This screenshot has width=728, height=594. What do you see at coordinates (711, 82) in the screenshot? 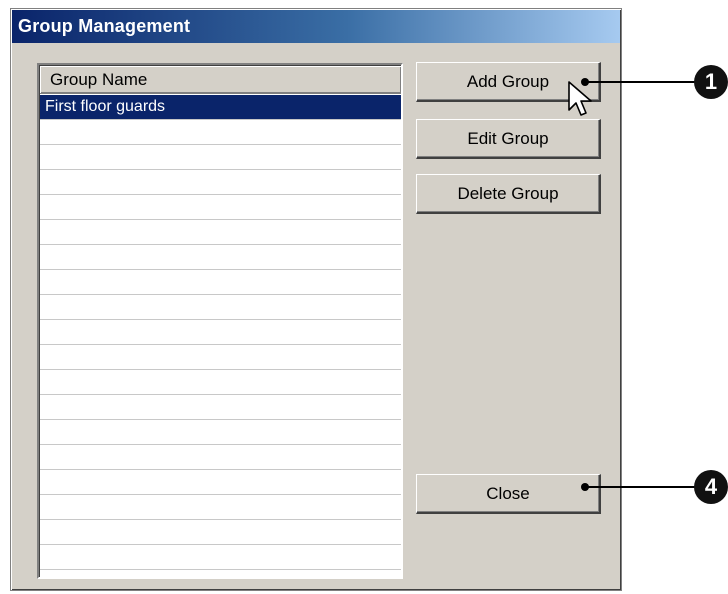
I see `callout-1-badge: 1` at bounding box center [711, 82].